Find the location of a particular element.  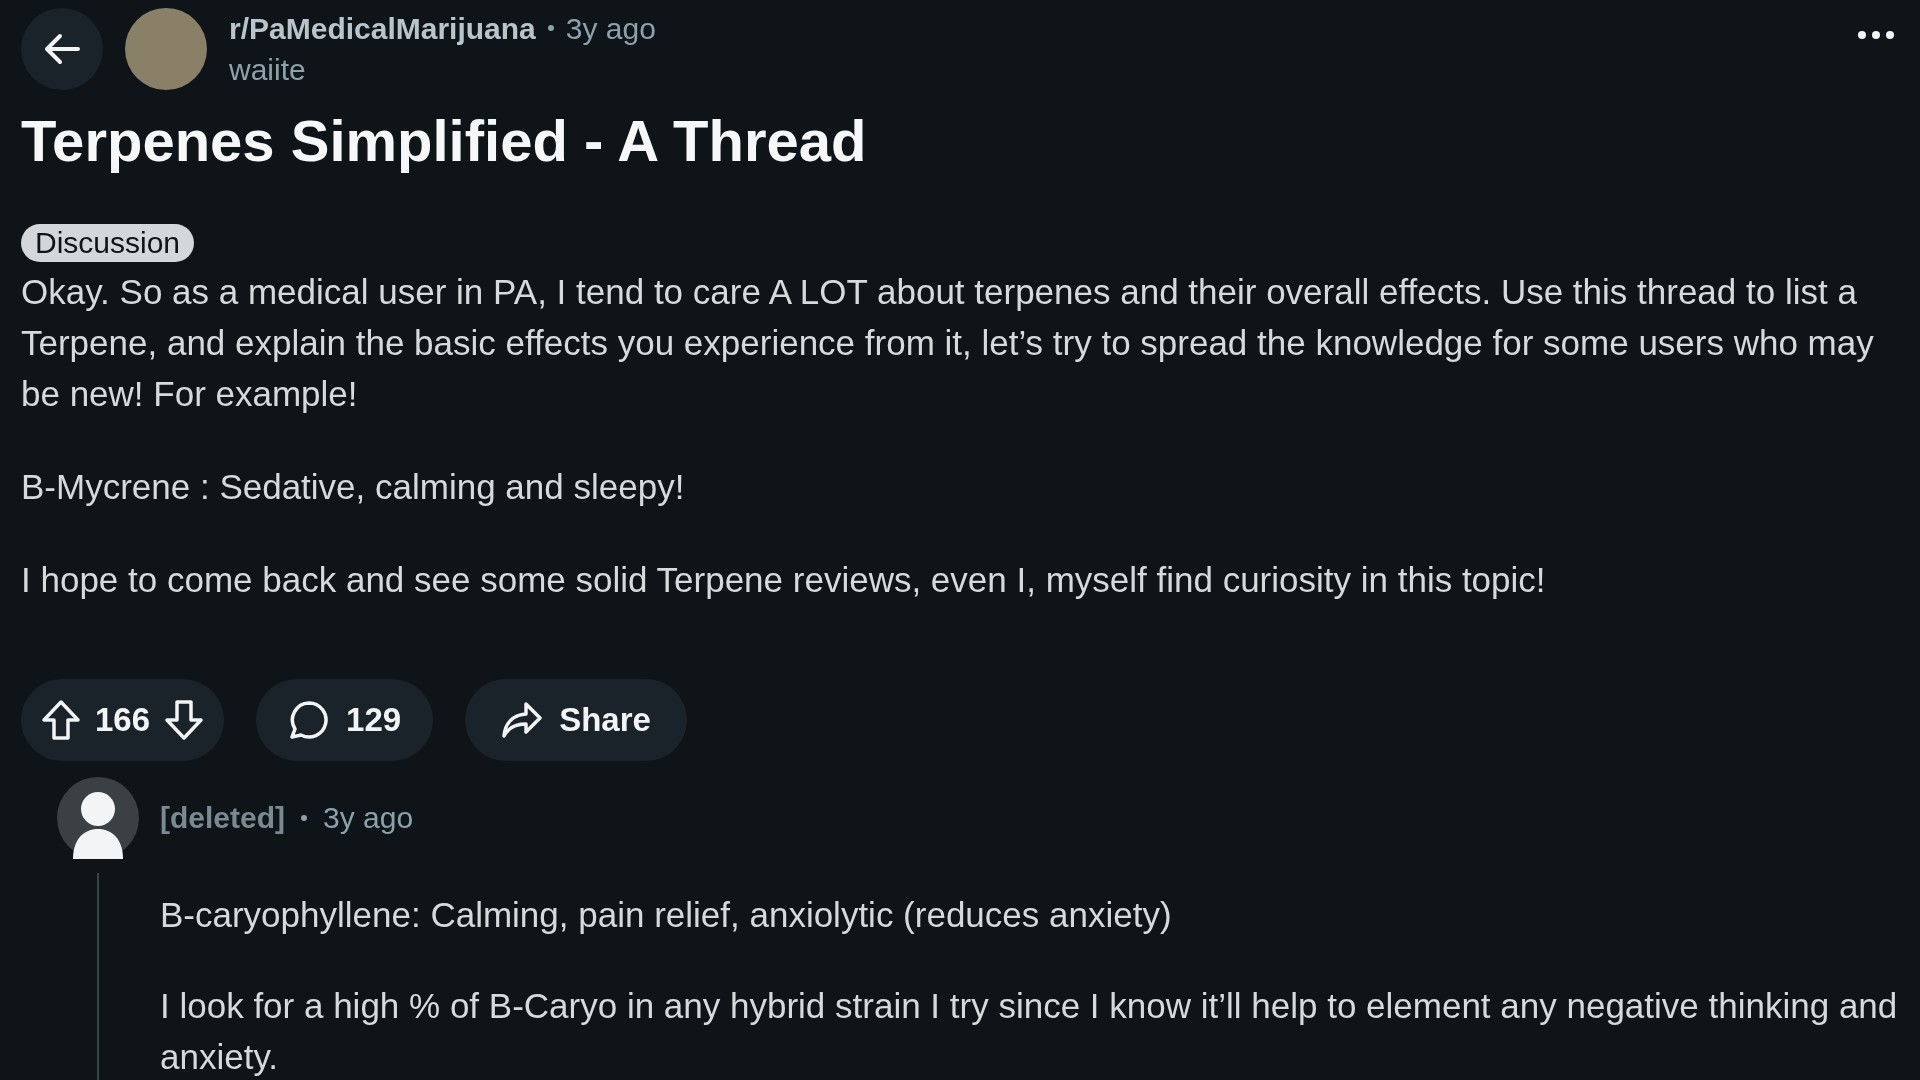

post-paragraph: I hope to come back and see some solid Terpene reviews, even I, myself find curiosity in this topic! is located at coordinates (784, 579).